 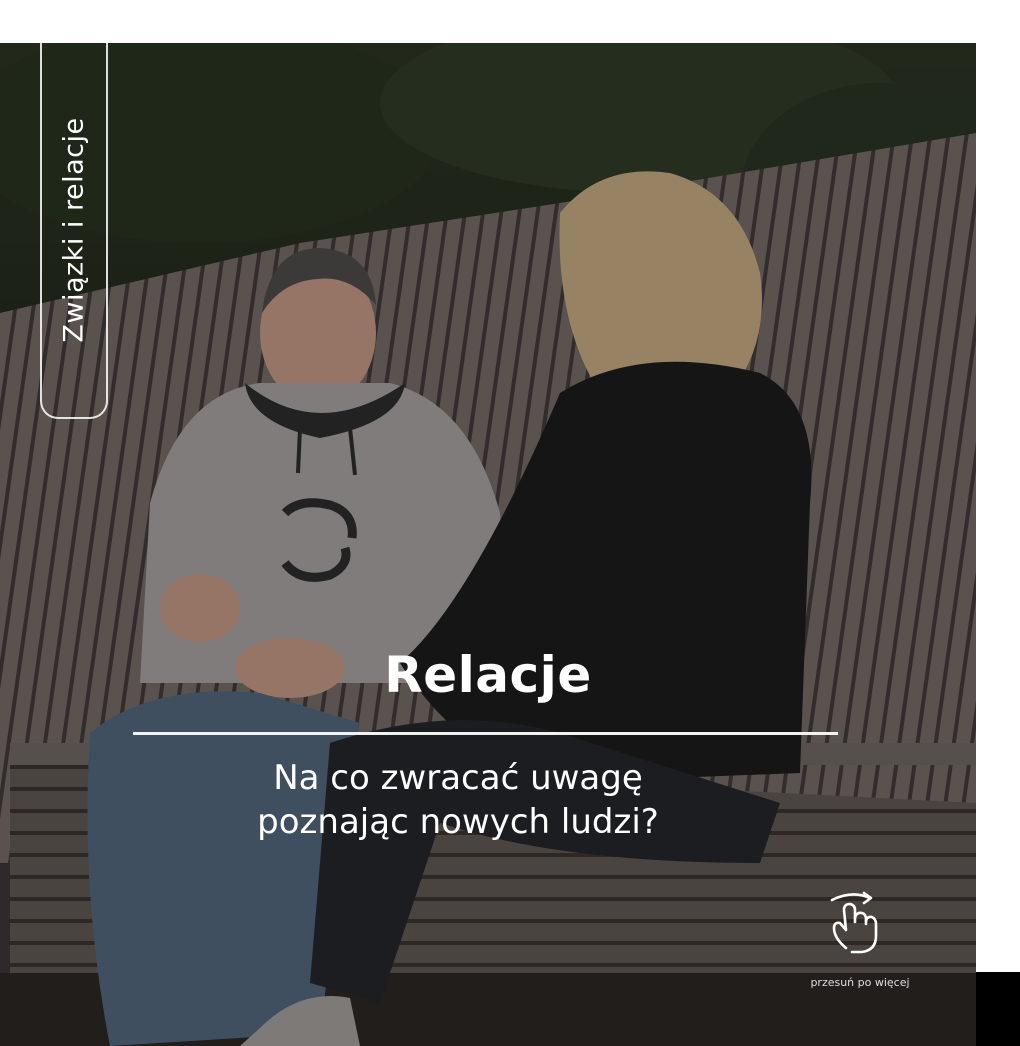 What do you see at coordinates (488, 675) in the screenshot?
I see `post-headline: Relacje` at bounding box center [488, 675].